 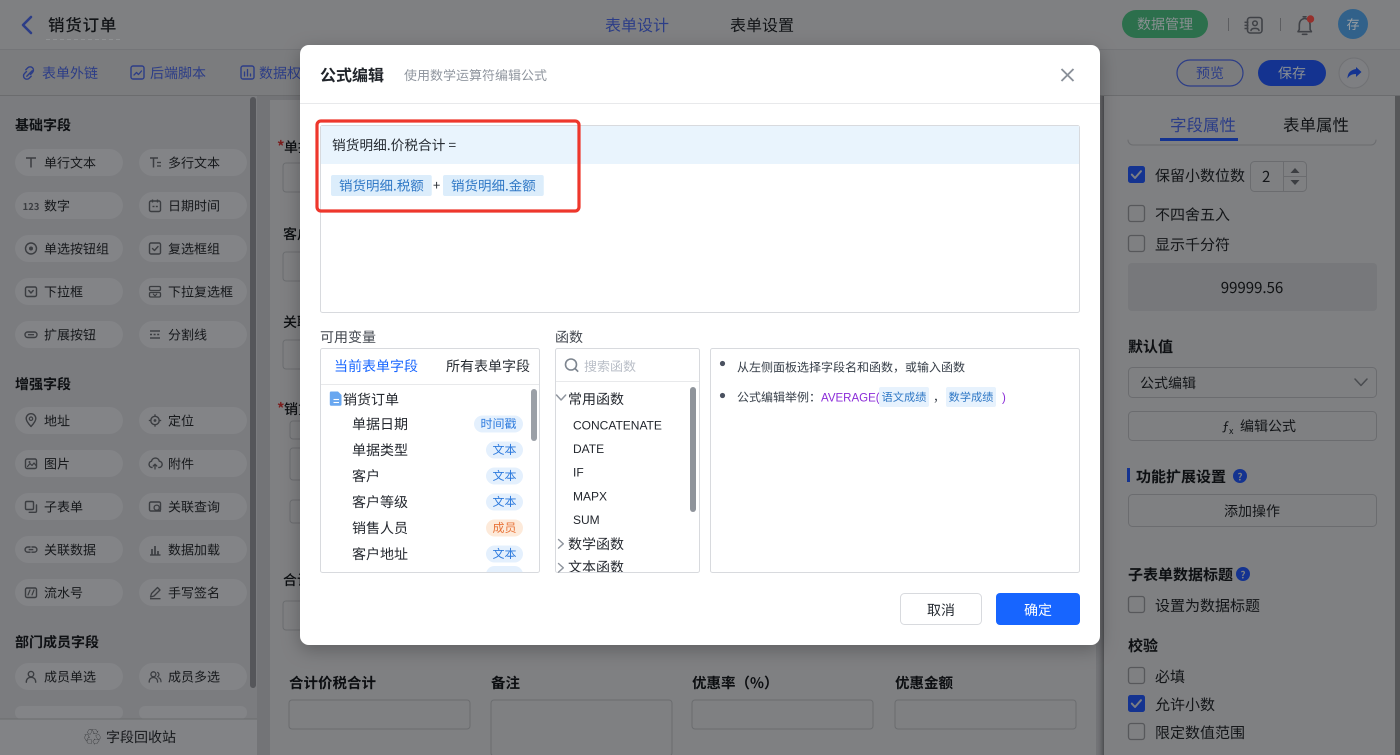 I want to click on svg-text: MAPX, so click(x=590, y=496).